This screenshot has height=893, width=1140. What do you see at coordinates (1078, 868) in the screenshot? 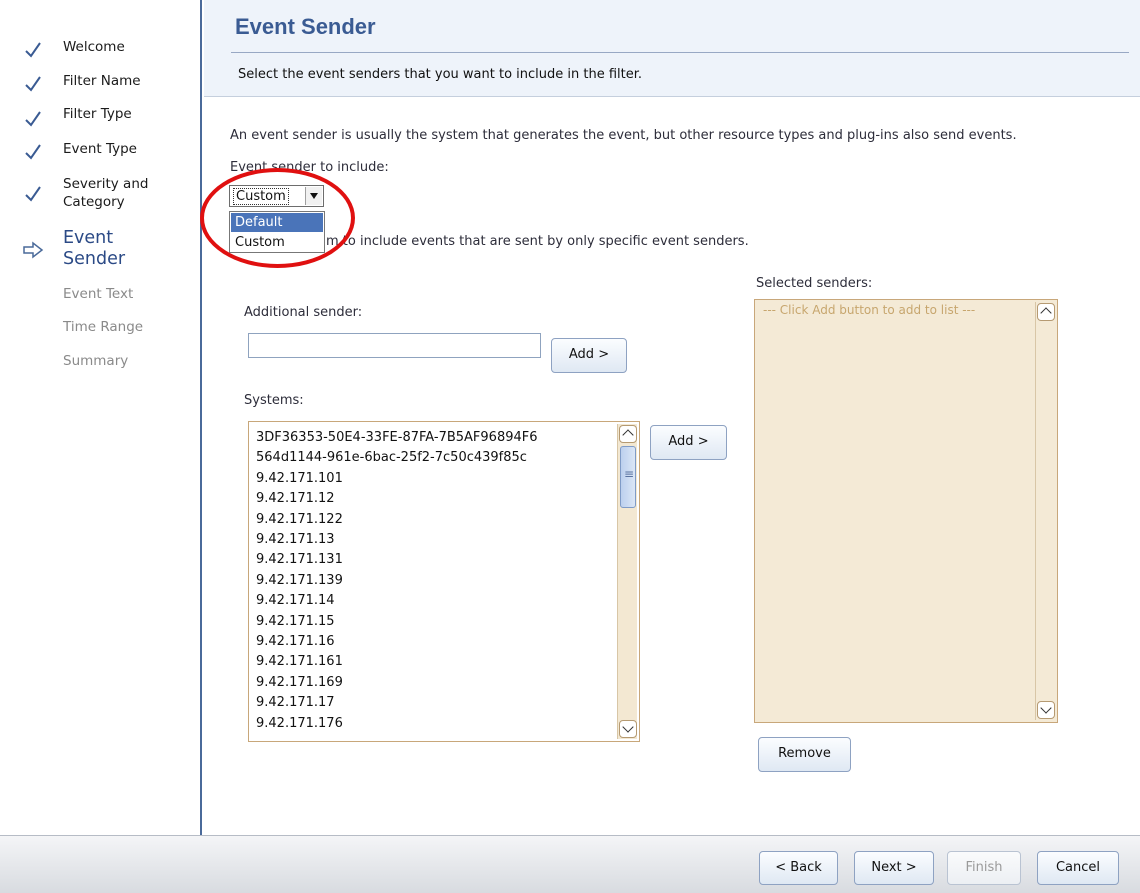
I see `cancel-button: Cancel` at bounding box center [1078, 868].